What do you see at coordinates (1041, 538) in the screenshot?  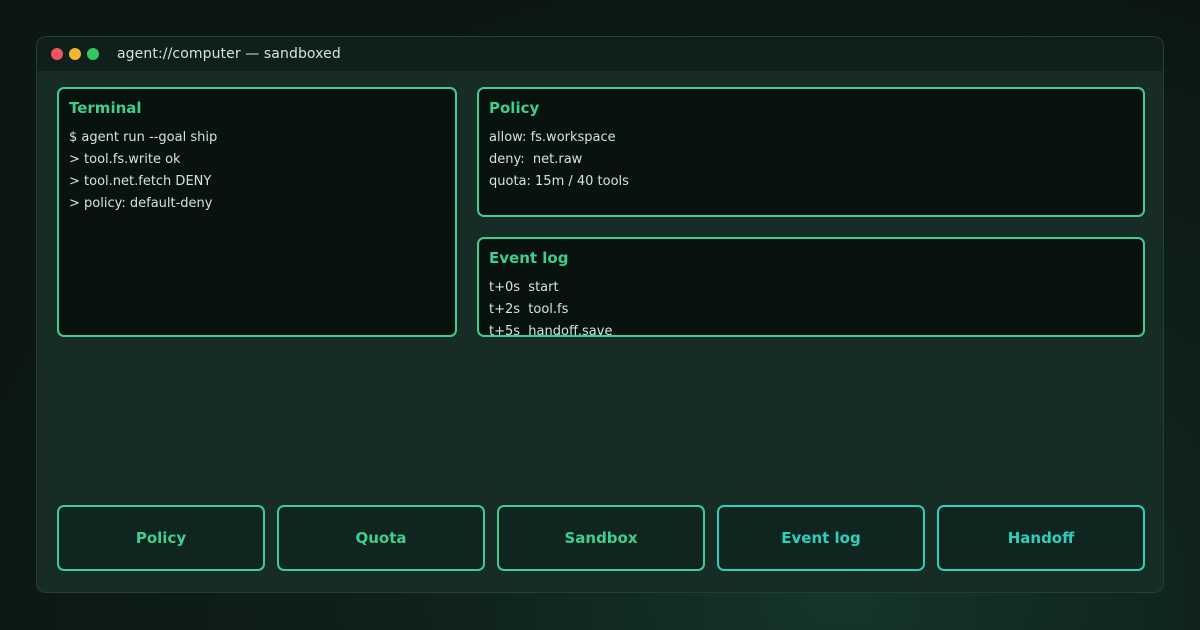 I see `handoff-button: Handoff` at bounding box center [1041, 538].